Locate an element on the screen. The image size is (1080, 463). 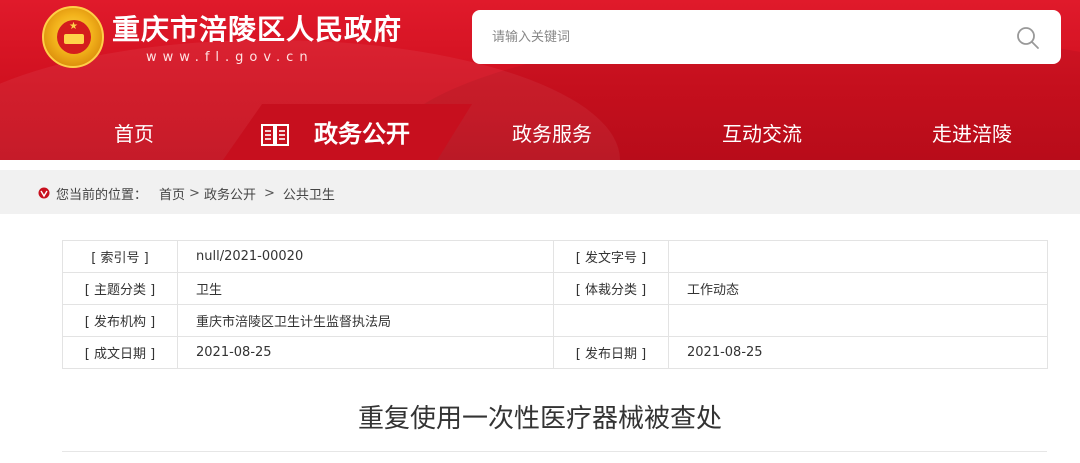
article-title: 重复使用一次性医疗器械被查处 is located at coordinates (539, 419).